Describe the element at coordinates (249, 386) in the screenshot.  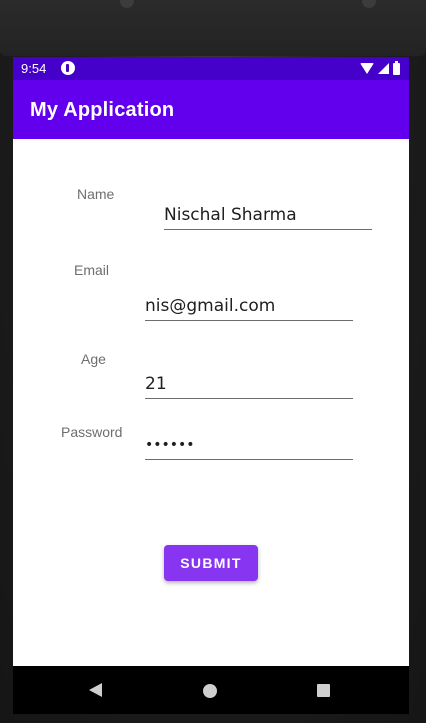
I see `age-input` at that location.